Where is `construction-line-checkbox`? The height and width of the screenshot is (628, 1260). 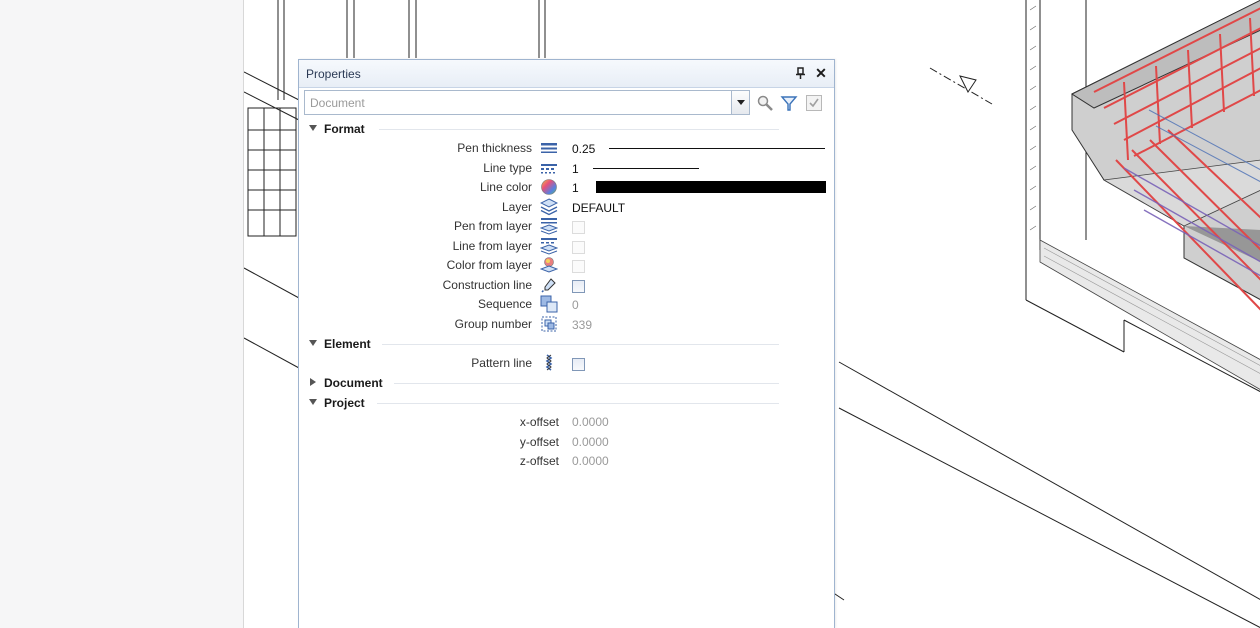 construction-line-checkbox is located at coordinates (578, 286).